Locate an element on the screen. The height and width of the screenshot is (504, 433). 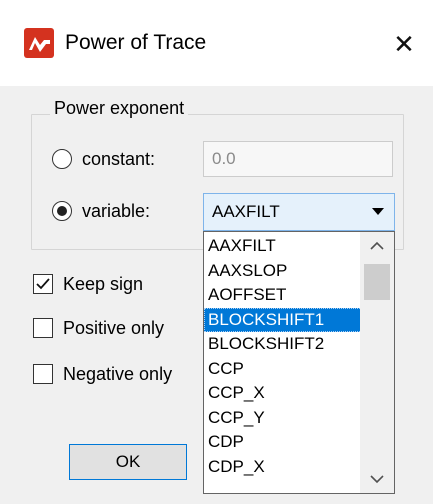
scroll-down-icon is located at coordinates (377, 479).